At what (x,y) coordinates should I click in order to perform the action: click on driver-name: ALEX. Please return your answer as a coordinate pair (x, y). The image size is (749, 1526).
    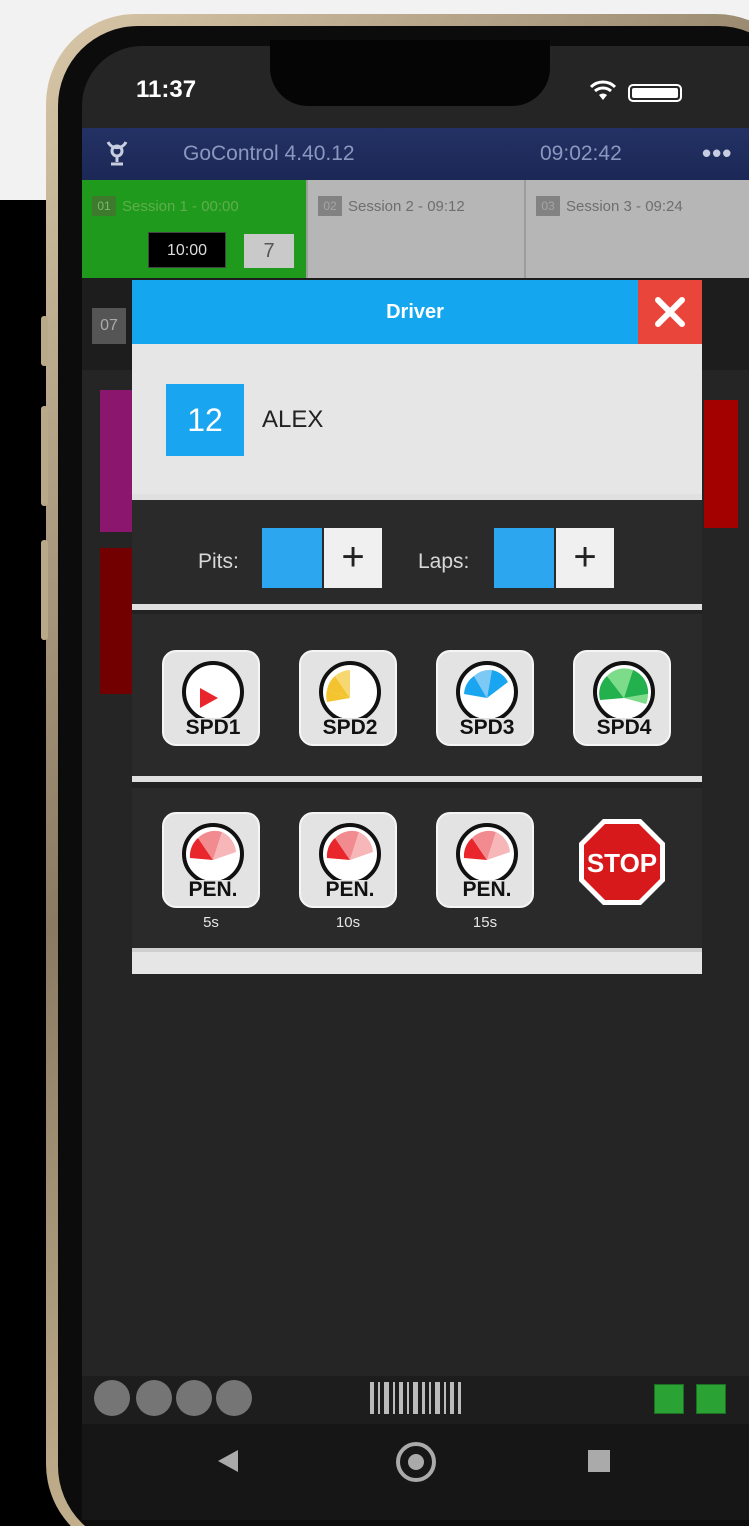
    Looking at the image, I should click on (293, 419).